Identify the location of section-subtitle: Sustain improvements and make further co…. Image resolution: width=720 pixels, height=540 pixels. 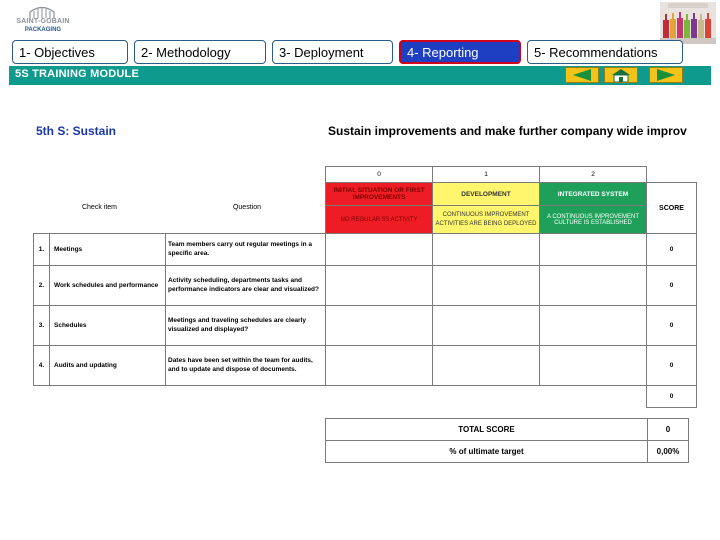
(507, 131).